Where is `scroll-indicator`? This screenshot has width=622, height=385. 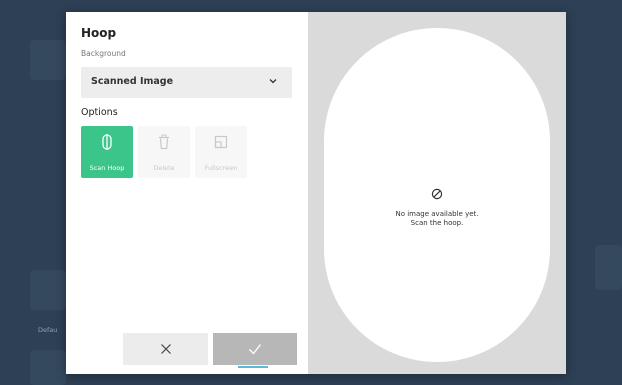
scroll-indicator is located at coordinates (253, 367).